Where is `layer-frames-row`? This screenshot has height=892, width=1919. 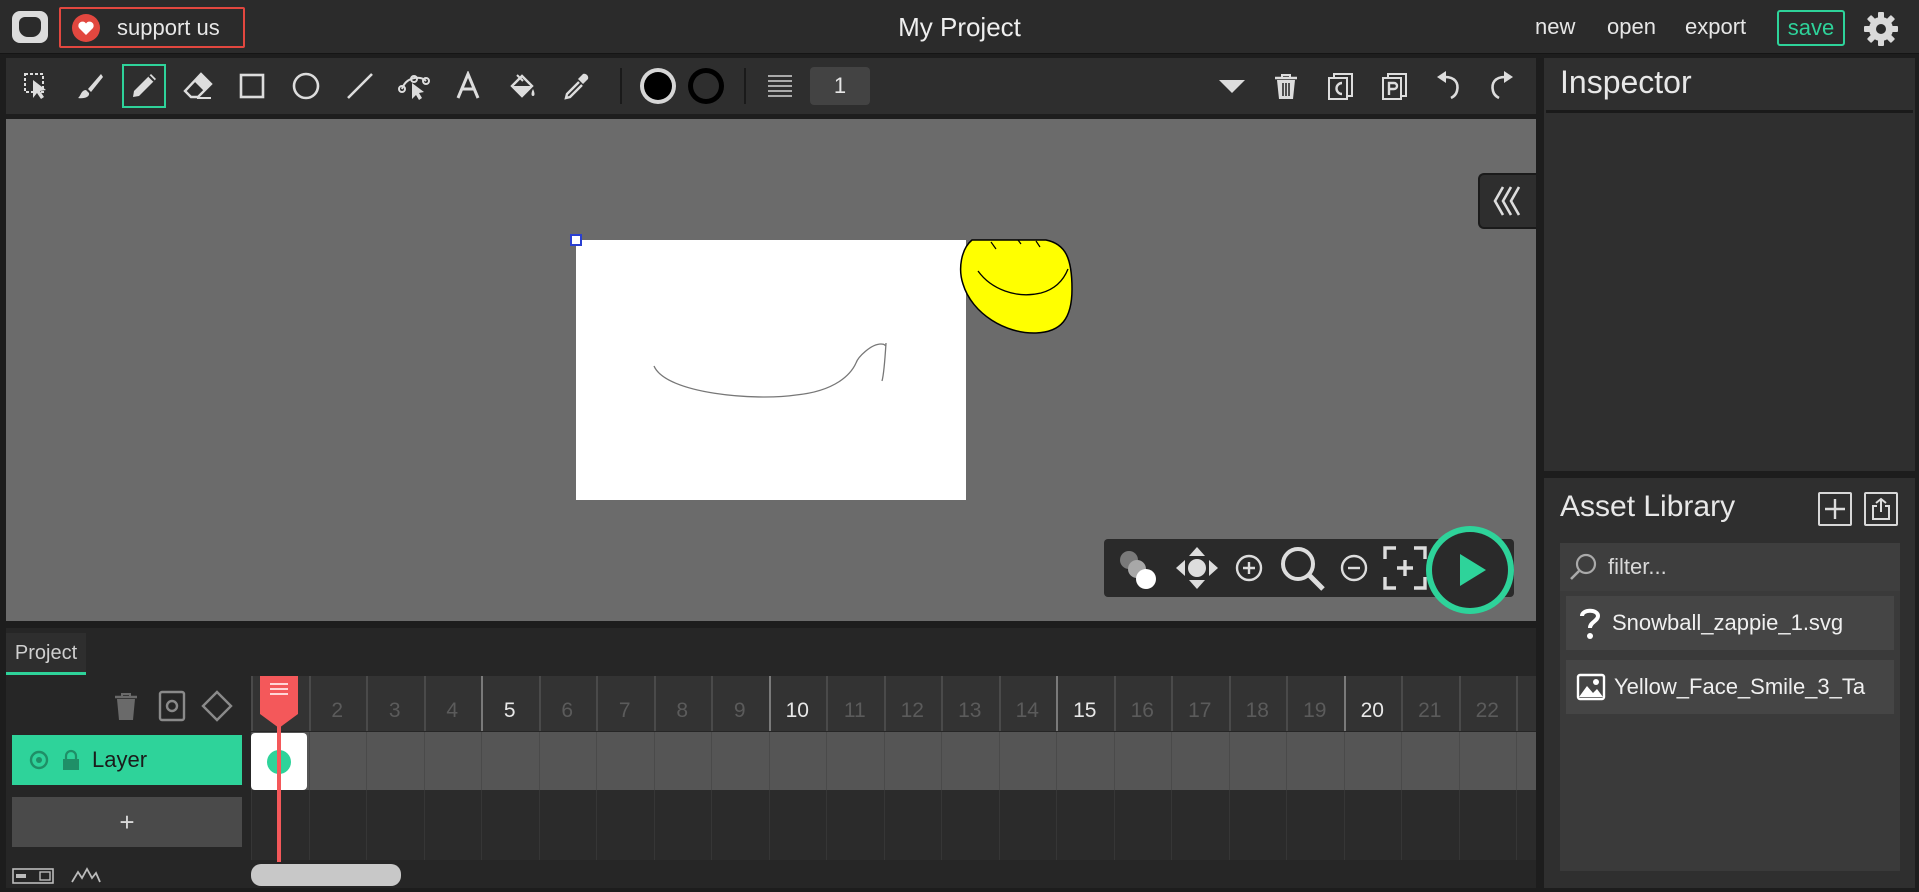 layer-frames-row is located at coordinates (893, 761).